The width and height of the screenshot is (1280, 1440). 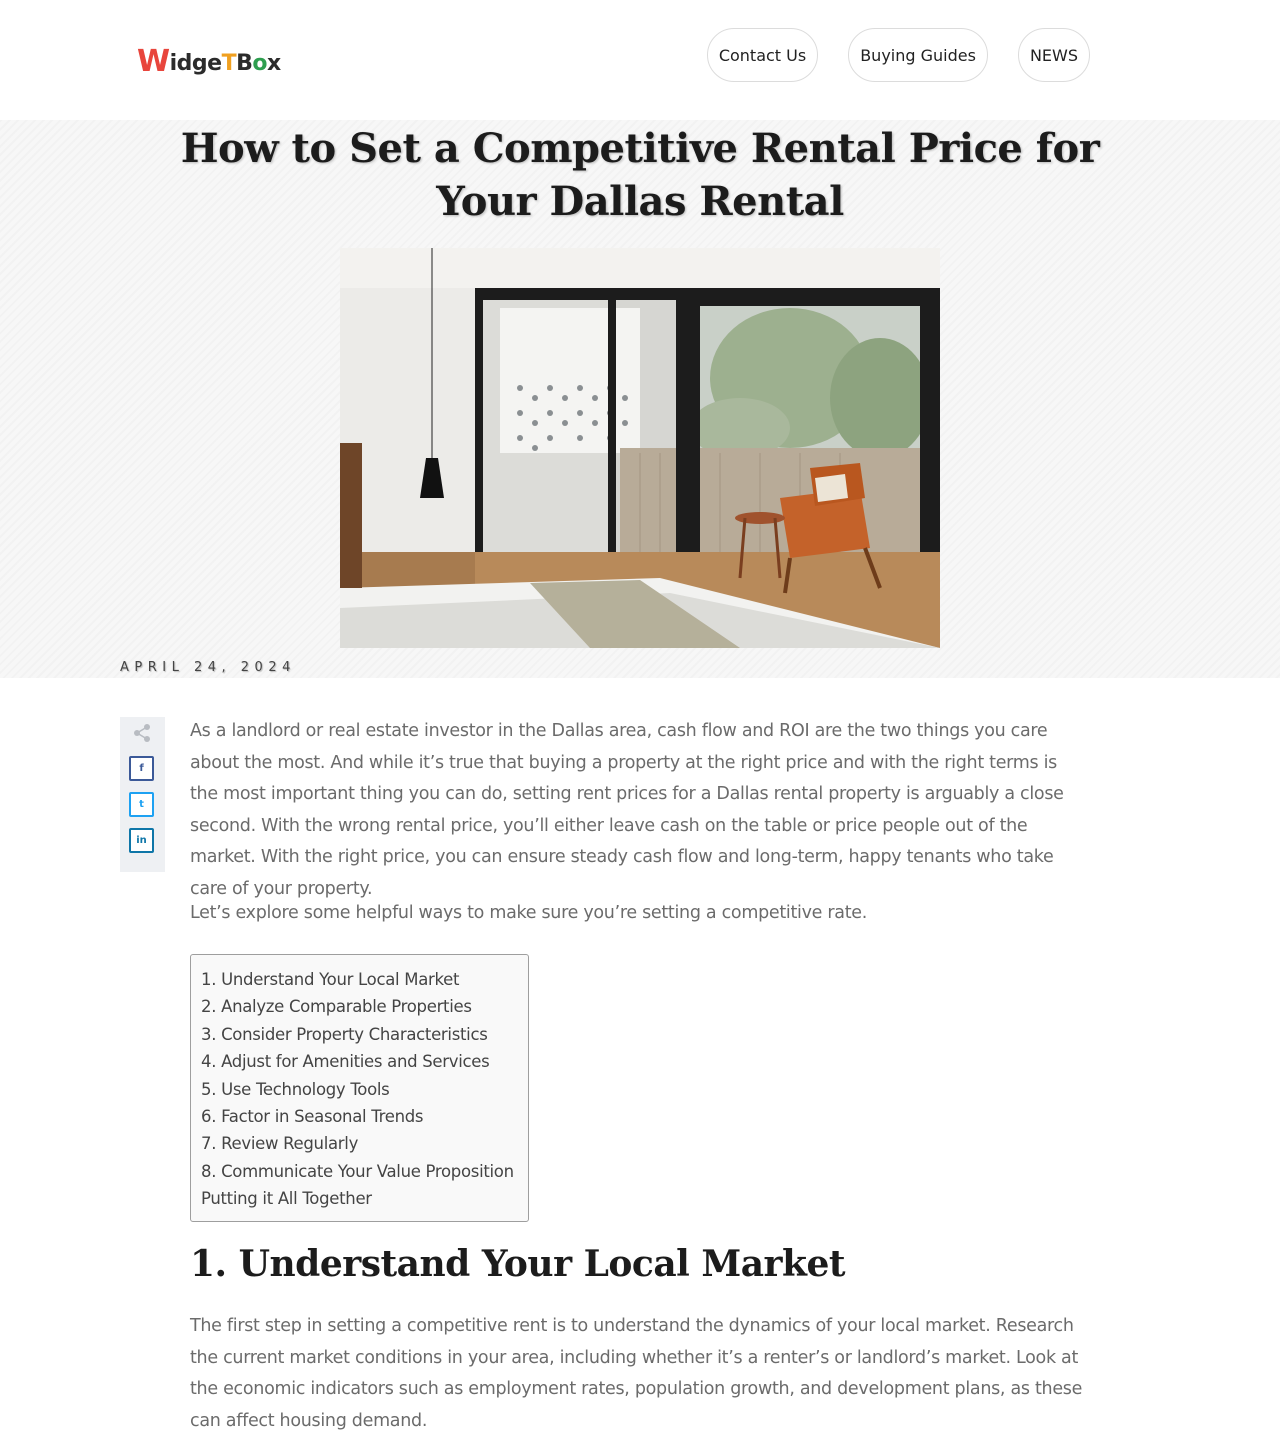 I want to click on nav-news: NEWS, so click(x=1053, y=55).